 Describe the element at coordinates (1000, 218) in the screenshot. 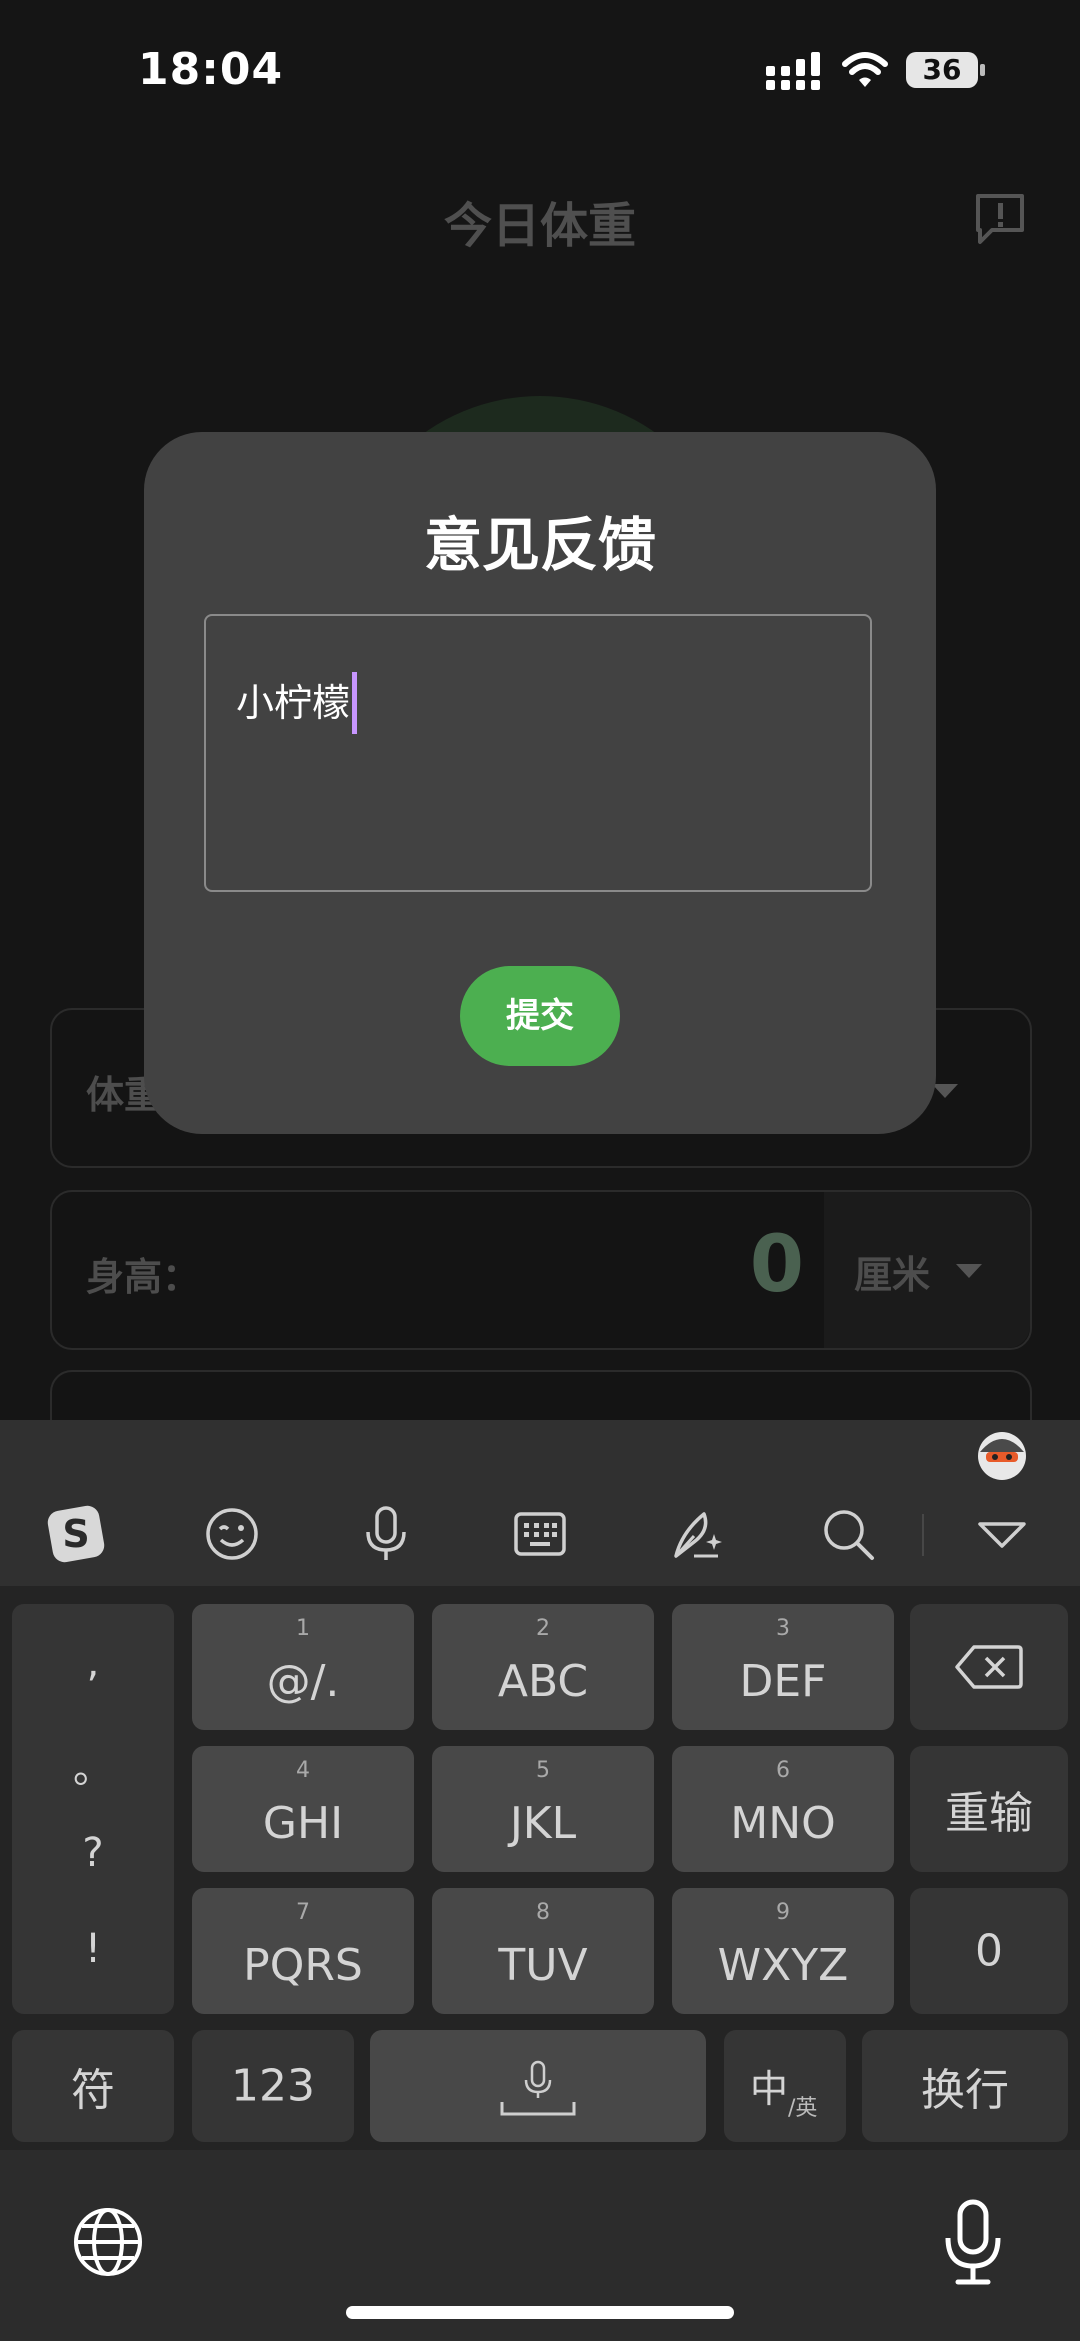

I see `feedback-icon` at that location.